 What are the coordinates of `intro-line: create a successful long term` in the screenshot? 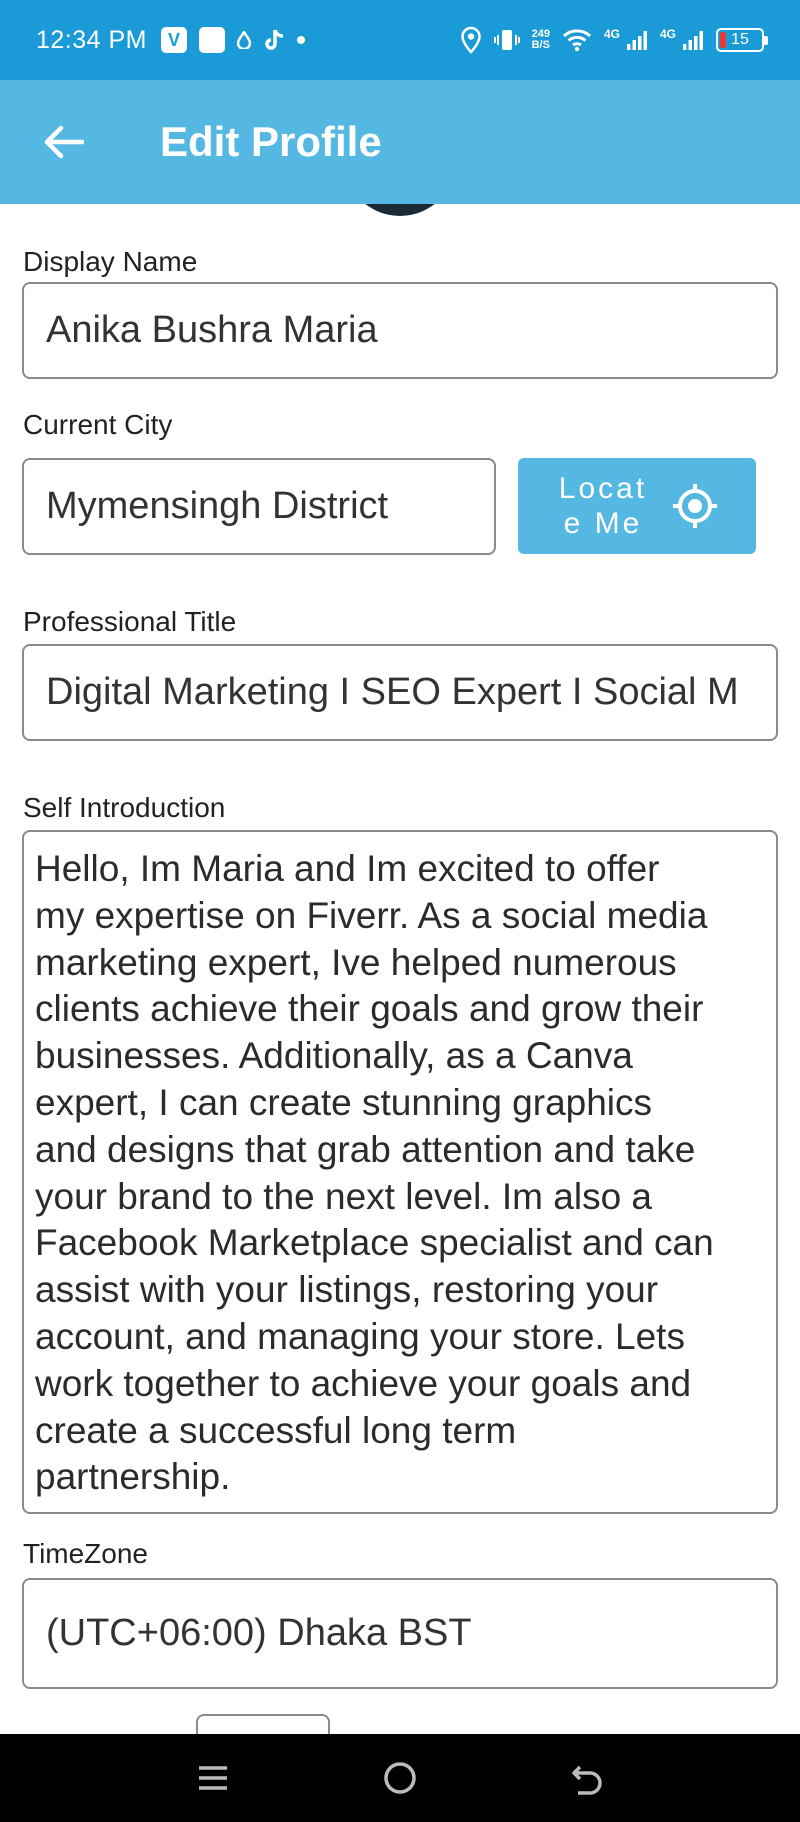 It's located at (276, 1430).